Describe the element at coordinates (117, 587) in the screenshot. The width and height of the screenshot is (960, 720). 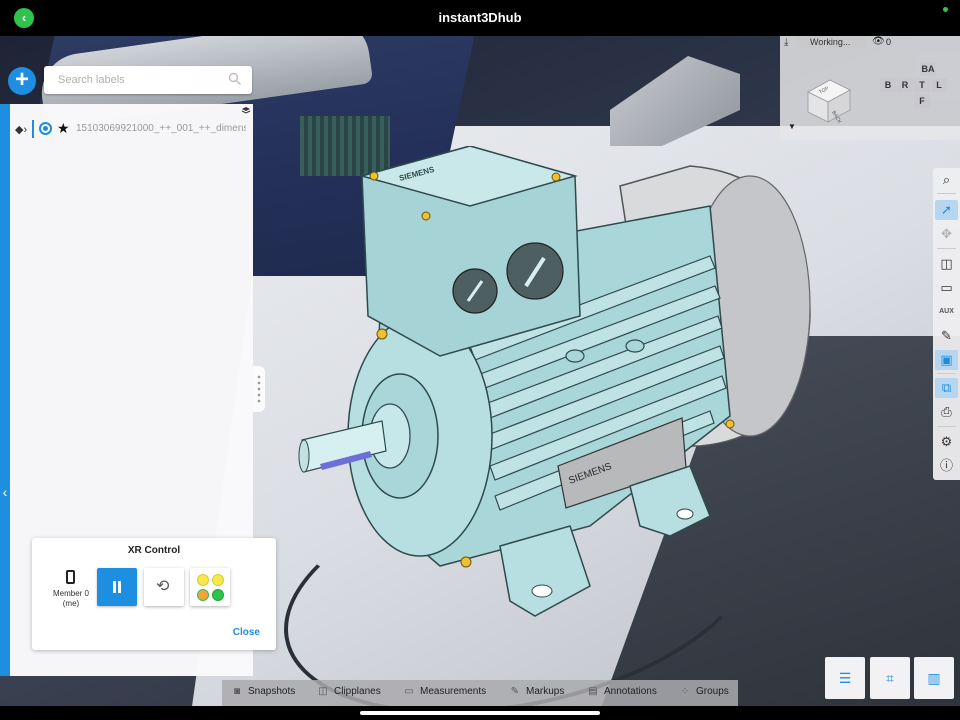
I see `pause-button` at that location.